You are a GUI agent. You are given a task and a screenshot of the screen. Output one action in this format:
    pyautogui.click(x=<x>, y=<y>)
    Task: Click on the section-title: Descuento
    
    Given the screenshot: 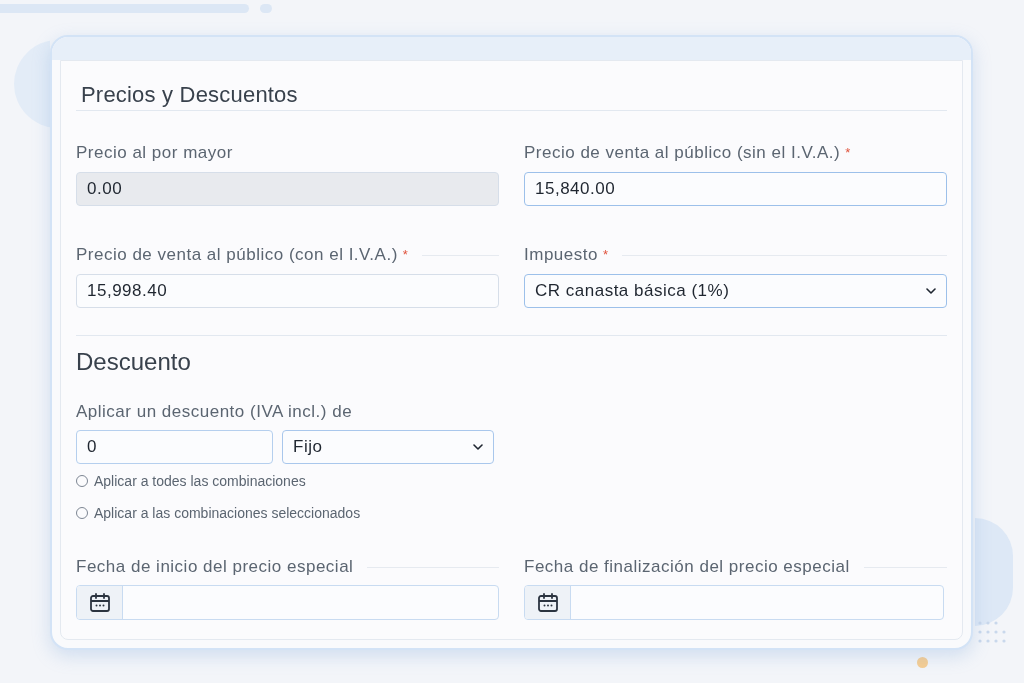 What is the action you would take?
    pyautogui.click(x=133, y=362)
    